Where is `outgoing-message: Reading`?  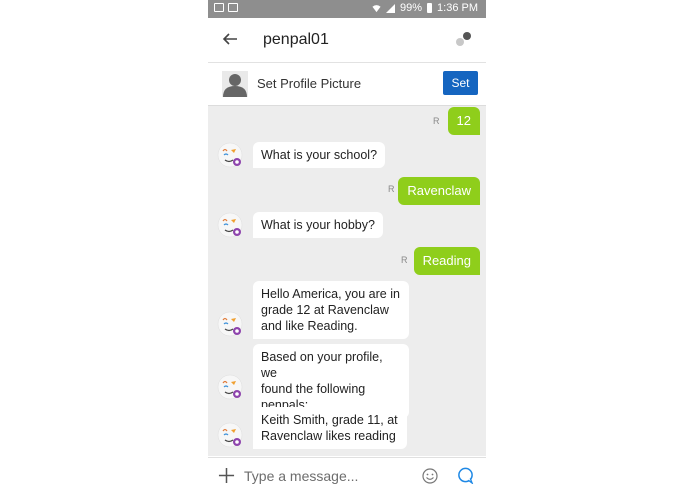 outgoing-message: Reading is located at coordinates (446, 261).